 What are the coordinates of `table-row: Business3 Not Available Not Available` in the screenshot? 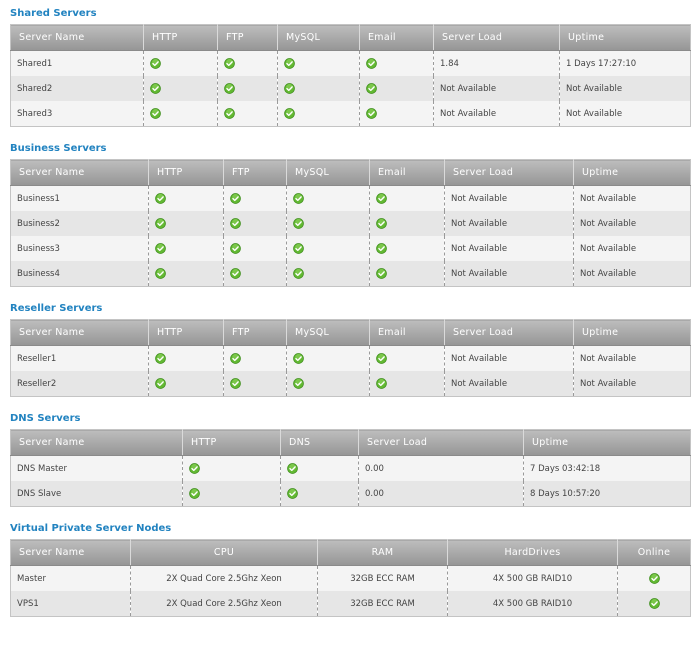 It's located at (350, 248).